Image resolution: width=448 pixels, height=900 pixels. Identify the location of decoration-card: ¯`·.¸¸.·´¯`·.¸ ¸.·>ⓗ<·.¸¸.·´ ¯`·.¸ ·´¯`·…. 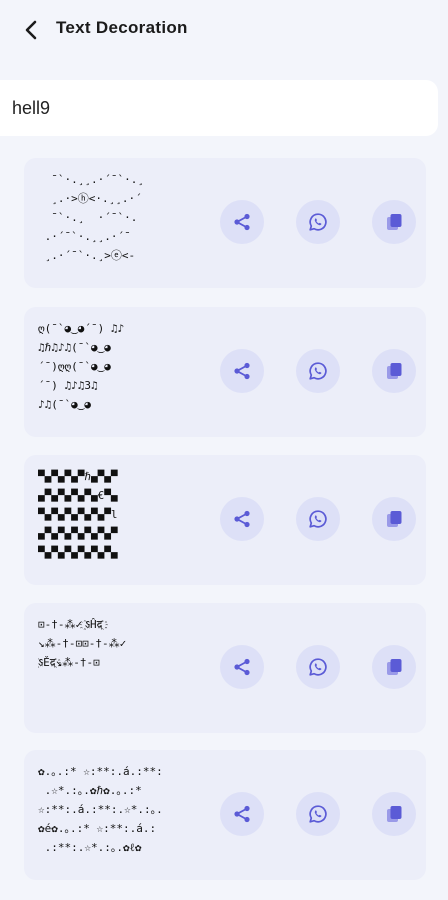
(225, 223).